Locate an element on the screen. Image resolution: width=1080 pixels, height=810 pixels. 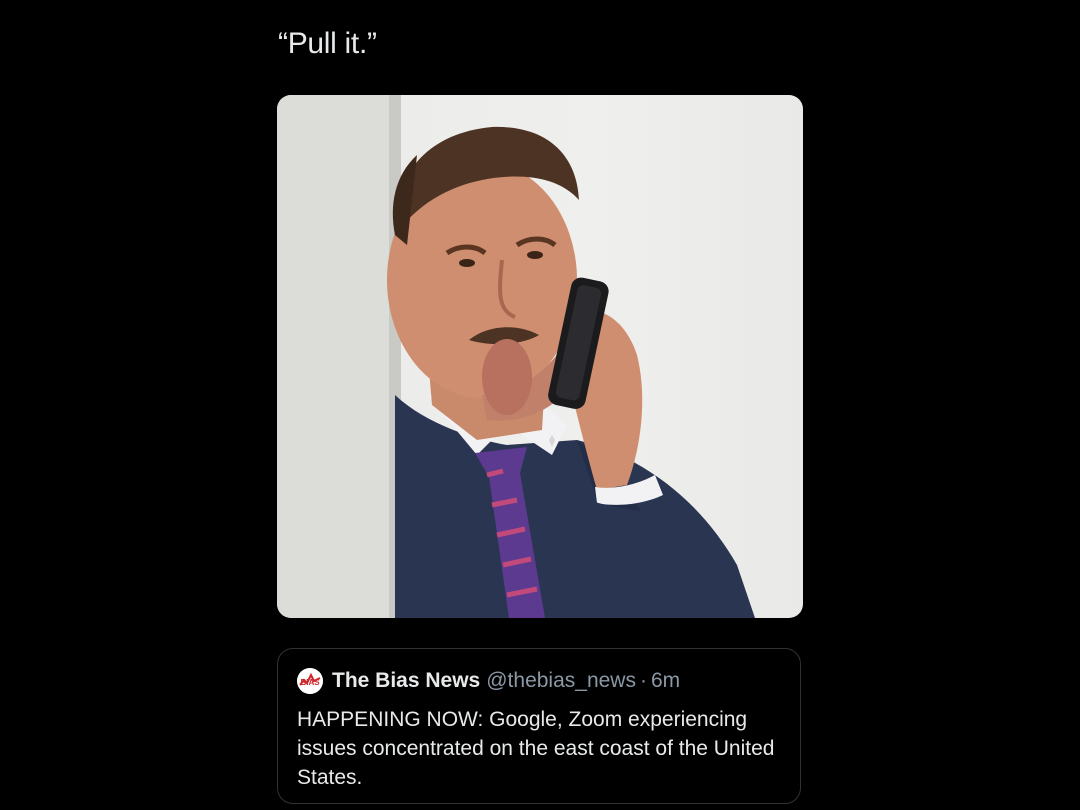
quoted-tweet-time: 6m is located at coordinates (665, 681).